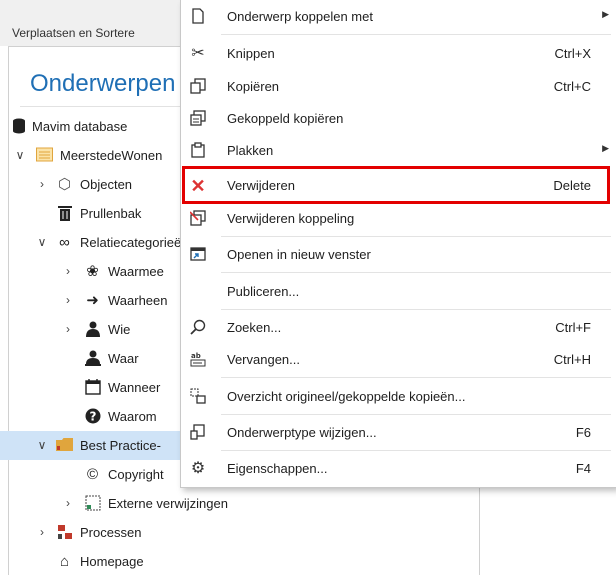 The width and height of the screenshot is (616, 576). What do you see at coordinates (103, 83) in the screenshot?
I see `tree-title: Onderwerpen` at bounding box center [103, 83].